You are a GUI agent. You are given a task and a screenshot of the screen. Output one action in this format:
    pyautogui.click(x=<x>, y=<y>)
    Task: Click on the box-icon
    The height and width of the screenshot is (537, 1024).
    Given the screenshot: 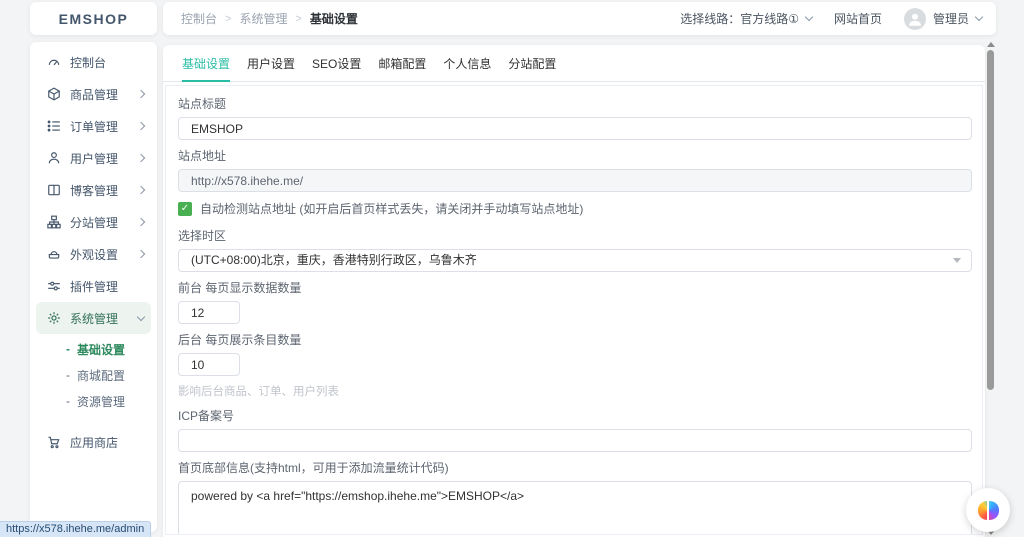 What is the action you would take?
    pyautogui.click(x=54, y=94)
    